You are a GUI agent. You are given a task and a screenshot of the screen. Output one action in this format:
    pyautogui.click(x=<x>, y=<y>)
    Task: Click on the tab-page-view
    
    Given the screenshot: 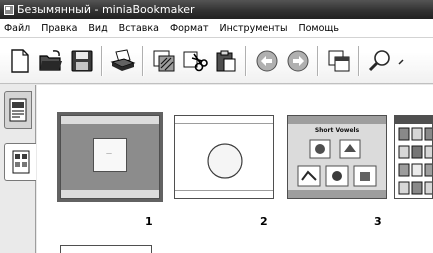 What is the action you would take?
    pyautogui.click(x=18, y=110)
    